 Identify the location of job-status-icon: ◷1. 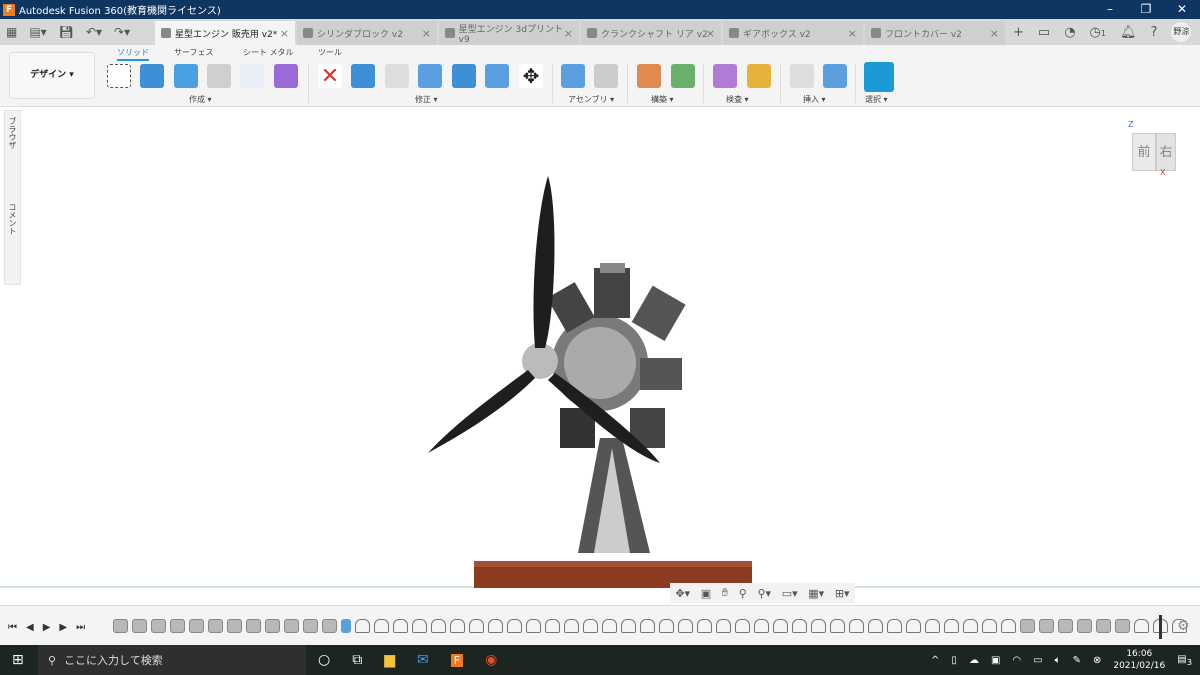
(1098, 32).